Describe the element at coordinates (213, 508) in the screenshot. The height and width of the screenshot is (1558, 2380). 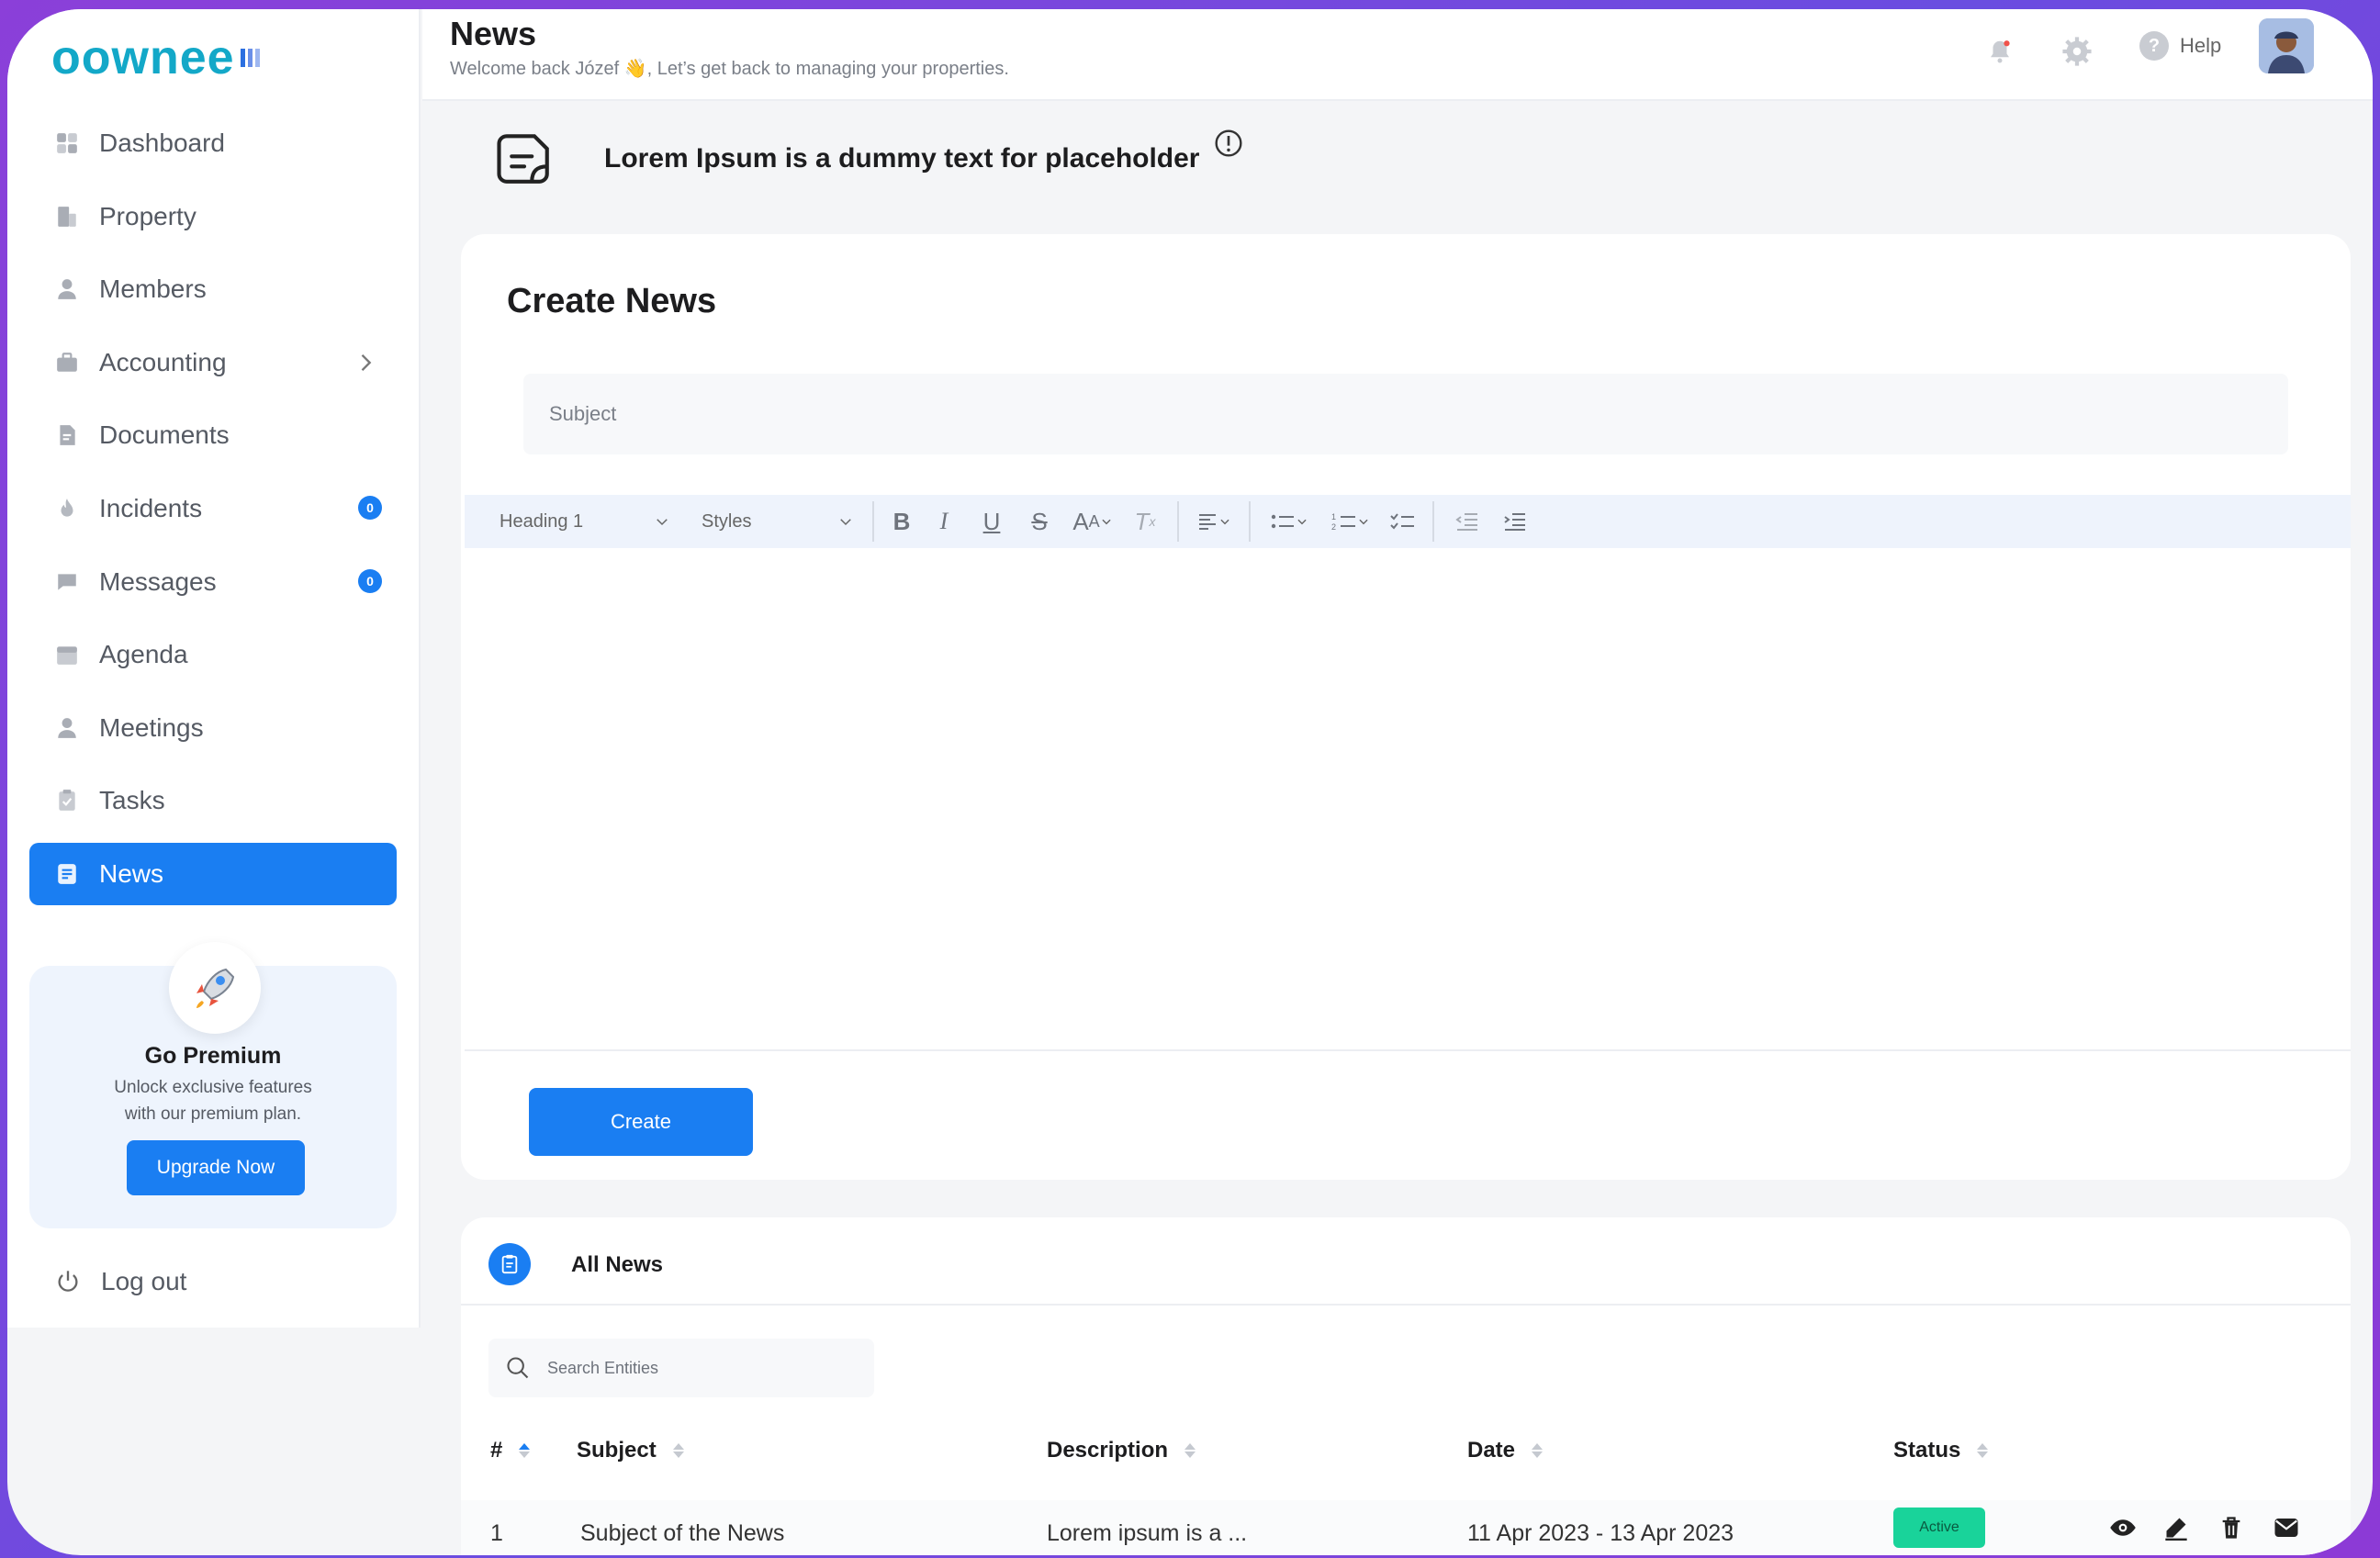
I see `sidebar-item-incidents: Incidents 0` at that location.